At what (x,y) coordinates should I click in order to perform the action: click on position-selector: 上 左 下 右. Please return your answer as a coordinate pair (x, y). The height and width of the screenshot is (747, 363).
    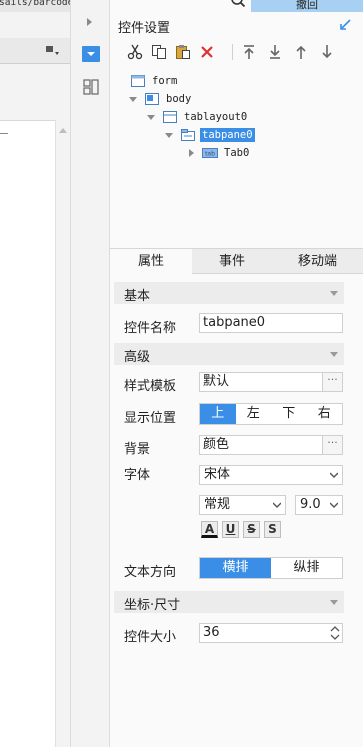
    Looking at the image, I should click on (271, 414).